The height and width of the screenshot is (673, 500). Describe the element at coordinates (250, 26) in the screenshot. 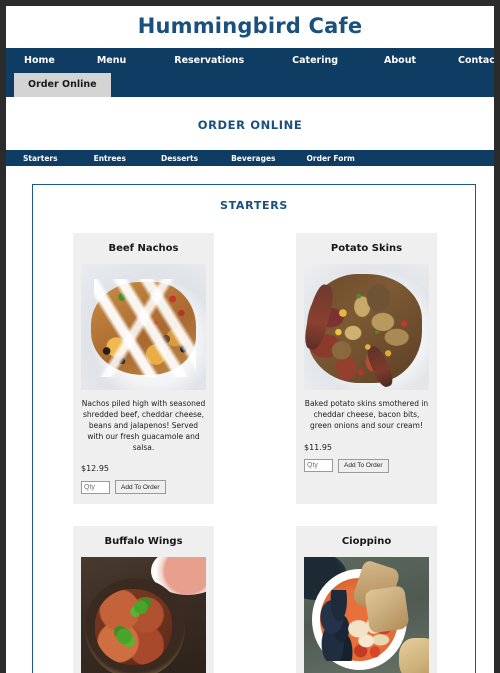

I see `site-title: Hummingbird Cafe` at that location.